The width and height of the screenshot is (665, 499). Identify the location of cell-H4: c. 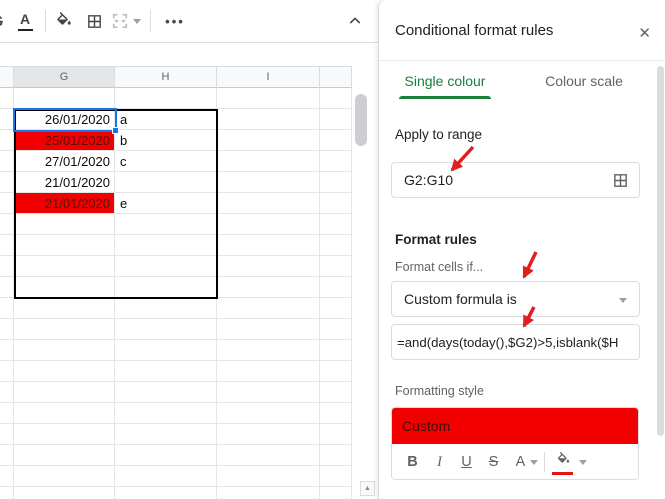
(166, 161).